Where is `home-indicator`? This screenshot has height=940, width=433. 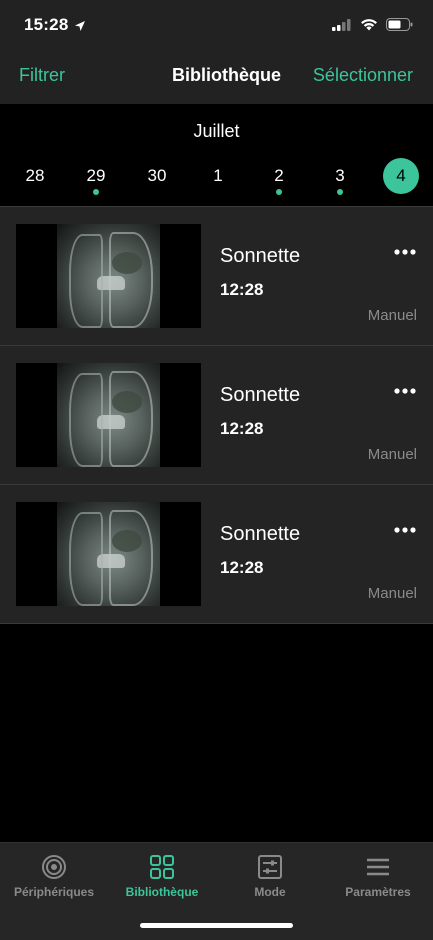
home-indicator is located at coordinates (216, 925).